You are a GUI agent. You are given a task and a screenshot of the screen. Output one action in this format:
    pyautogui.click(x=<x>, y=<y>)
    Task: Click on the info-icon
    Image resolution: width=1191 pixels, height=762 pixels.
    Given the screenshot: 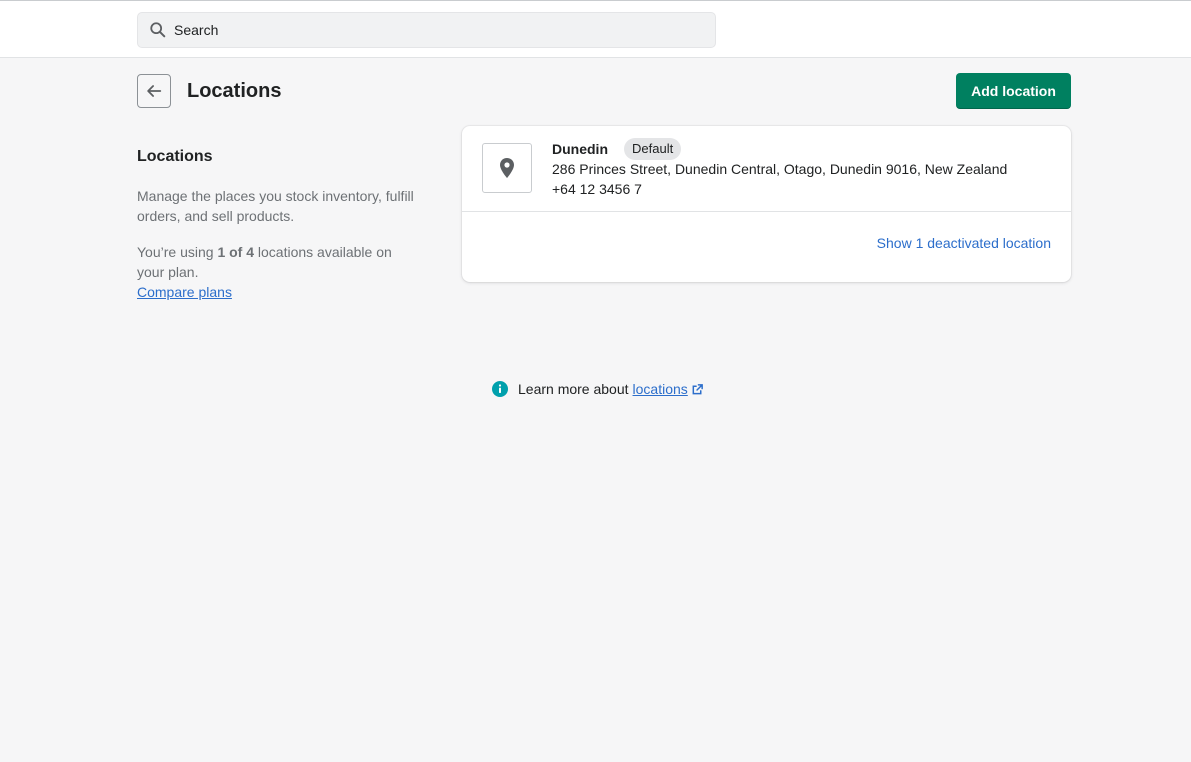 What is the action you would take?
    pyautogui.click(x=500, y=389)
    